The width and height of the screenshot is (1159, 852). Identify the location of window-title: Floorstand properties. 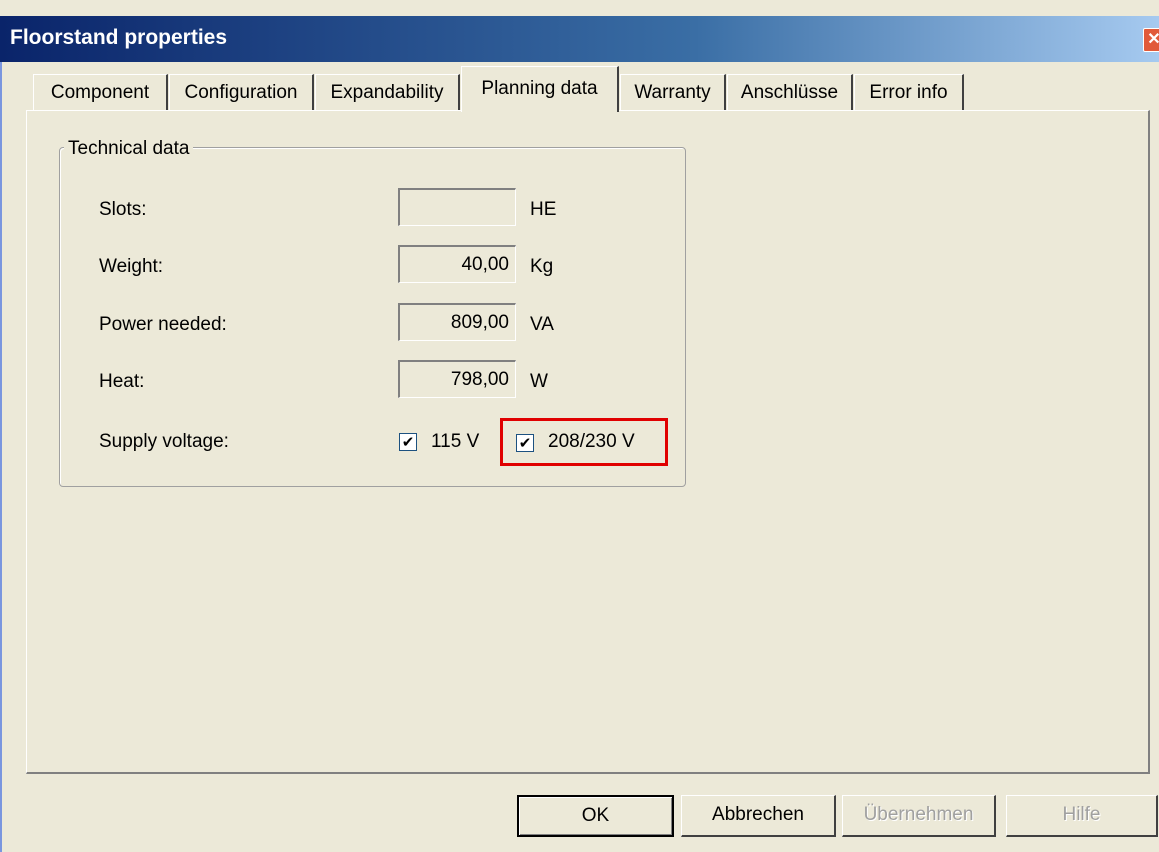
(119, 37).